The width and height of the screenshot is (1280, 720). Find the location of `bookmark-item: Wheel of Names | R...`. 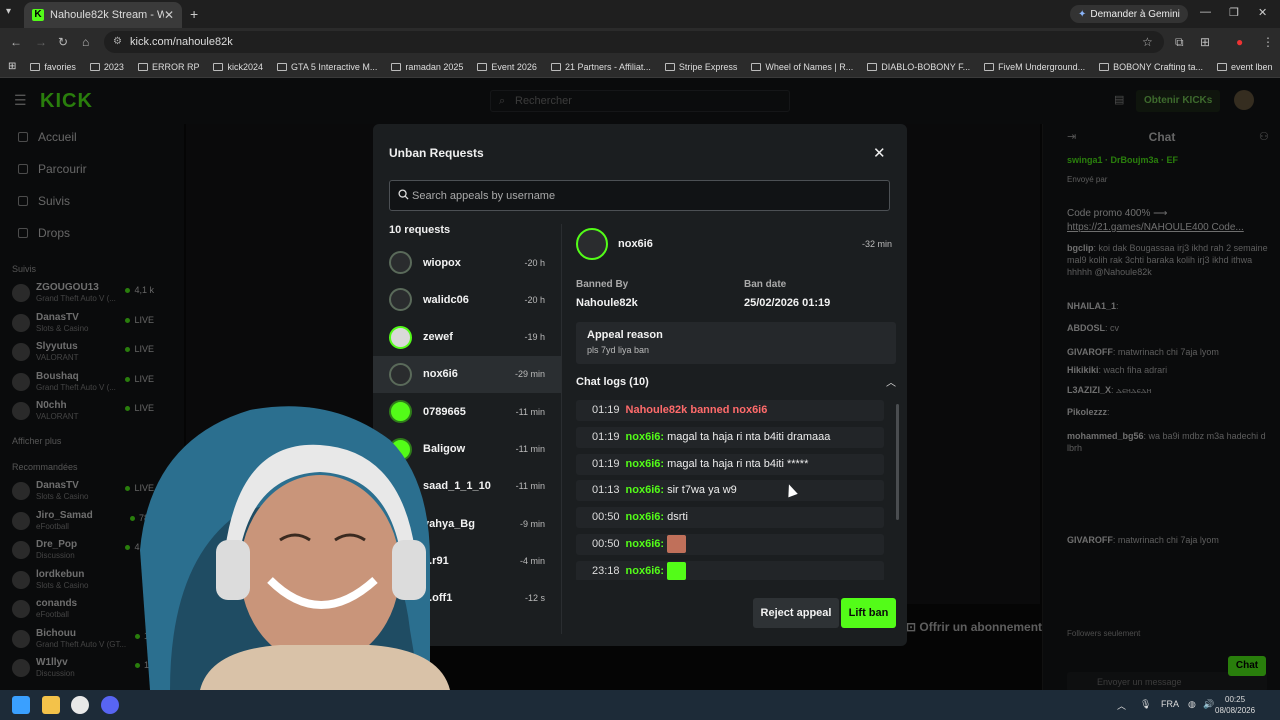

bookmark-item: Wheel of Names | R... is located at coordinates (802, 67).